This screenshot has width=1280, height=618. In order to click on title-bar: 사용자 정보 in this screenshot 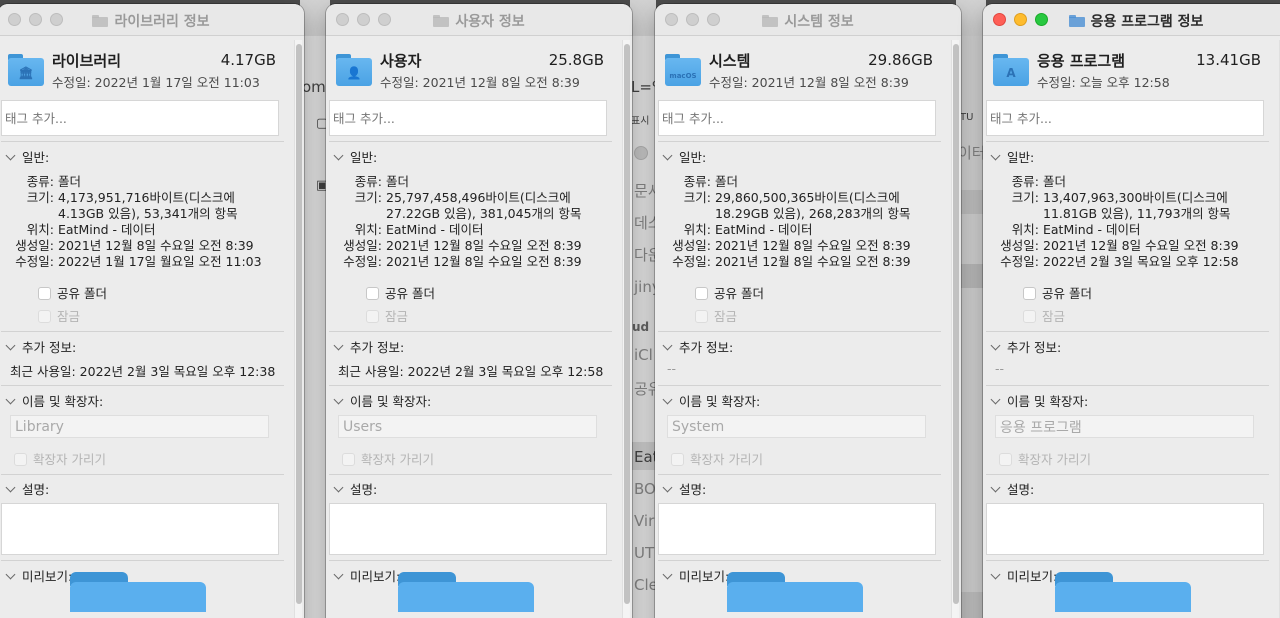, I will do `click(479, 20)`.